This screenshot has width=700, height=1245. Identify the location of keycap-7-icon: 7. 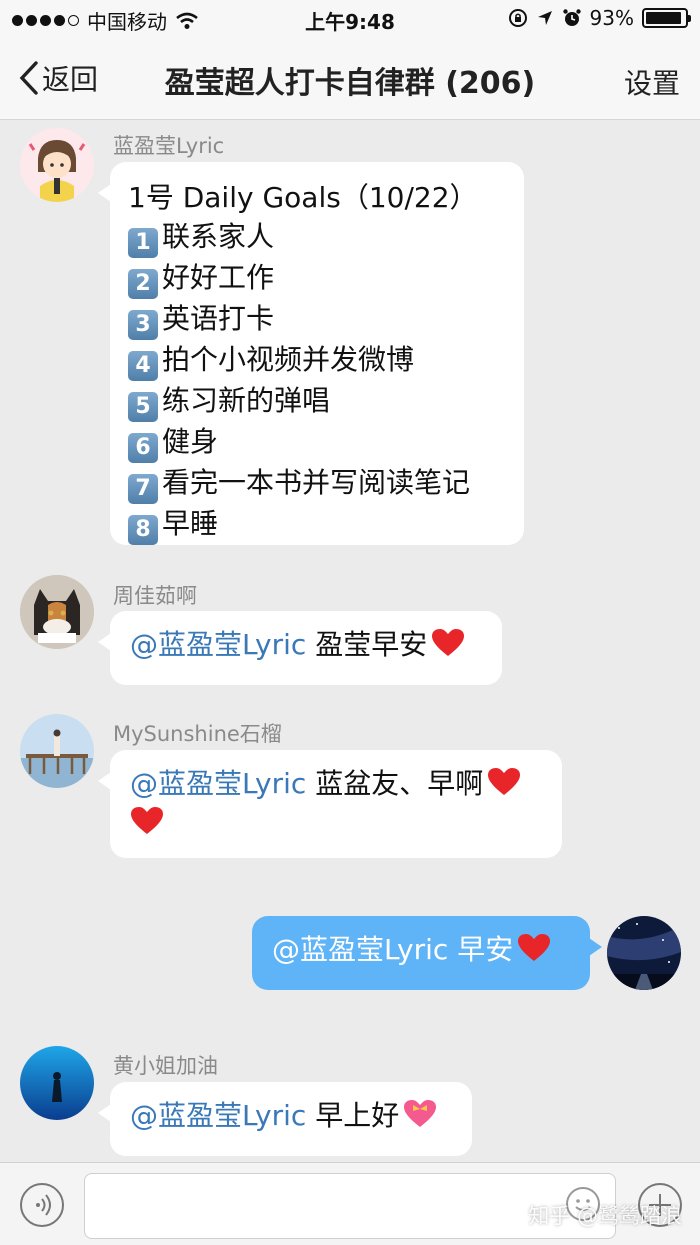
(143, 489).